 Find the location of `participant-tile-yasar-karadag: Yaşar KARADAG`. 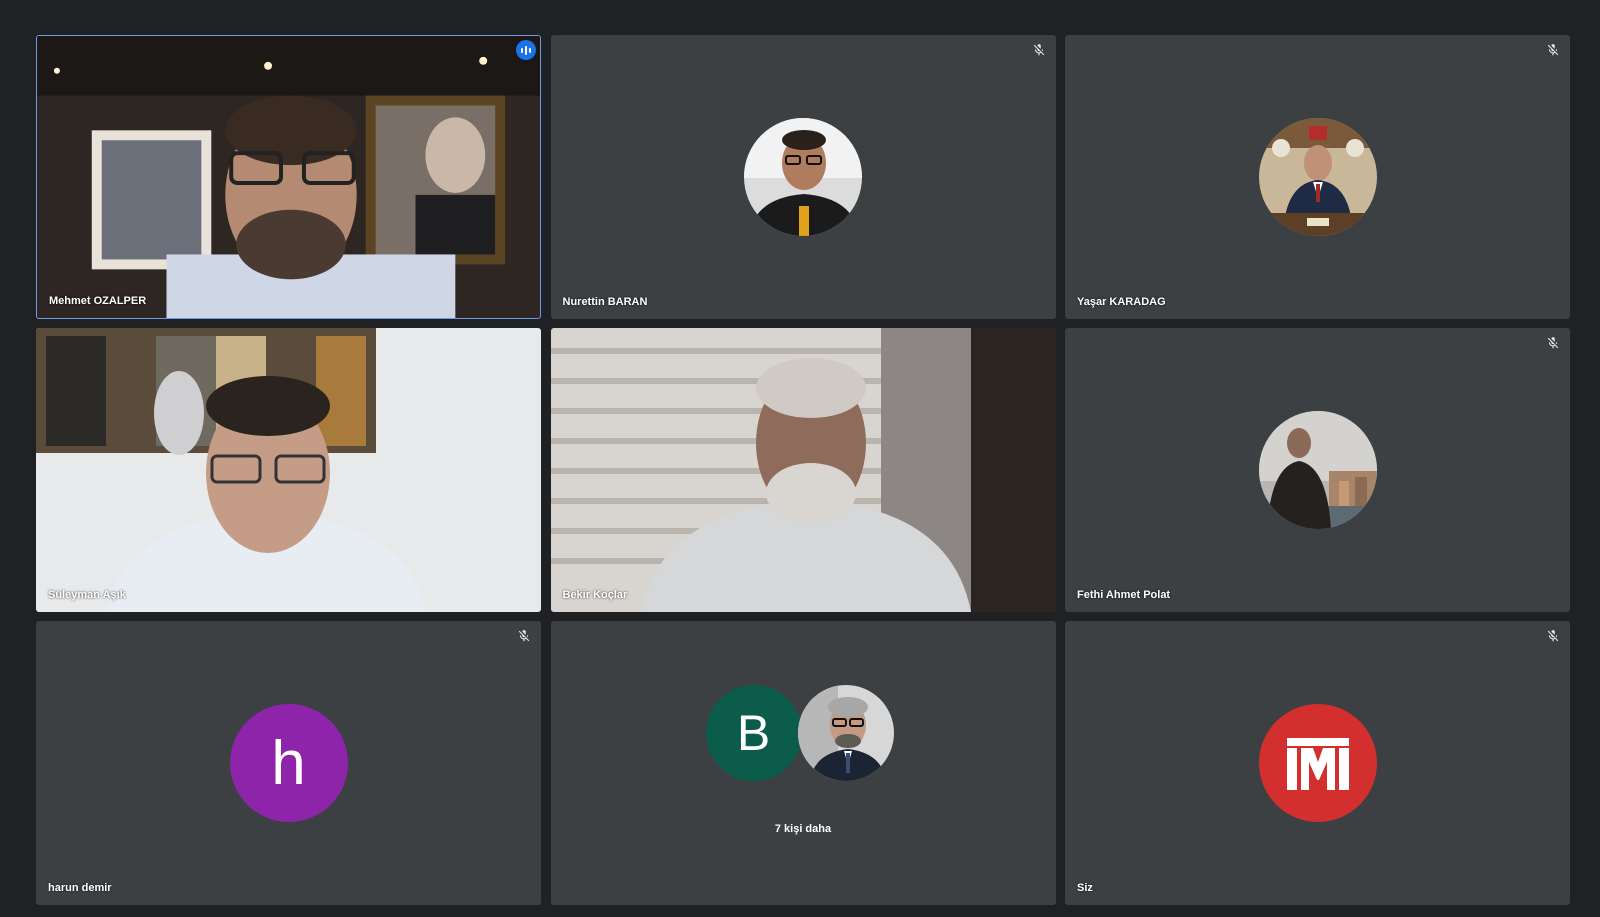

participant-tile-yasar-karadag: Yaşar KARADAG is located at coordinates (1317, 177).